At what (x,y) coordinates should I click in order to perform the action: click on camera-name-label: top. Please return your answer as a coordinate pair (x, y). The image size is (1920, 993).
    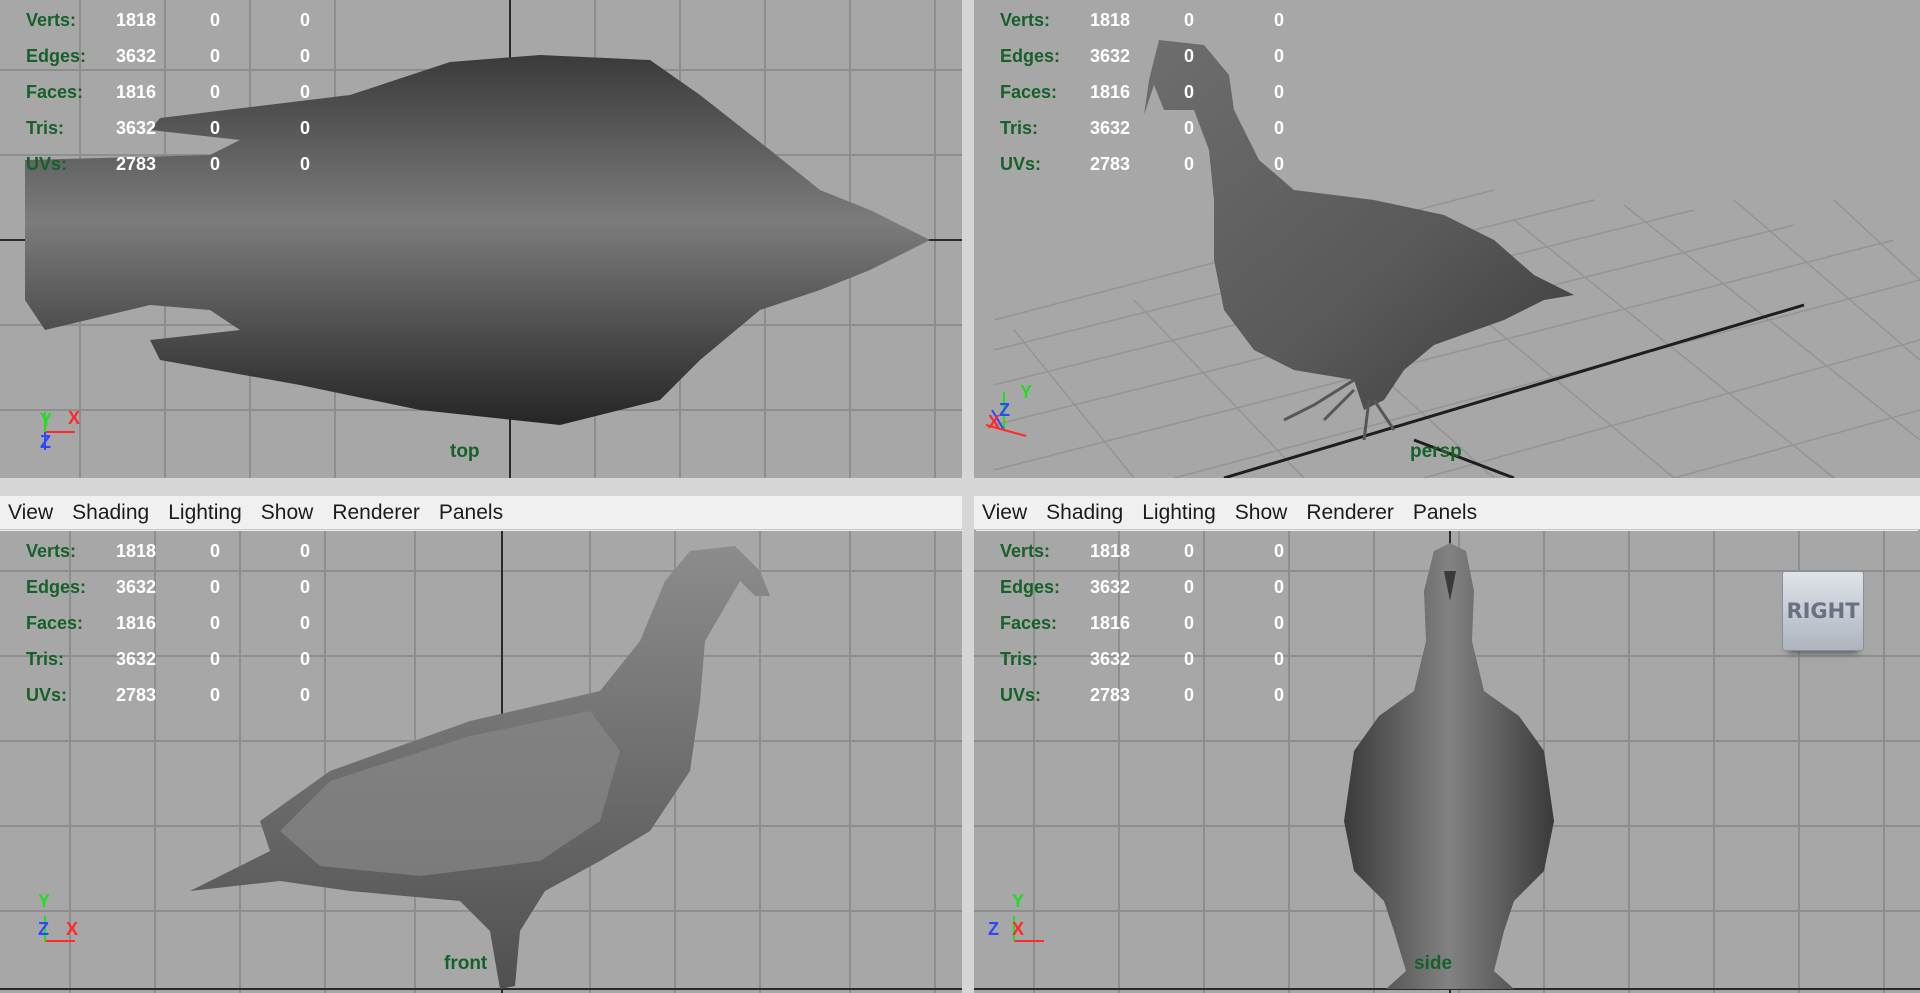
    Looking at the image, I should click on (465, 451).